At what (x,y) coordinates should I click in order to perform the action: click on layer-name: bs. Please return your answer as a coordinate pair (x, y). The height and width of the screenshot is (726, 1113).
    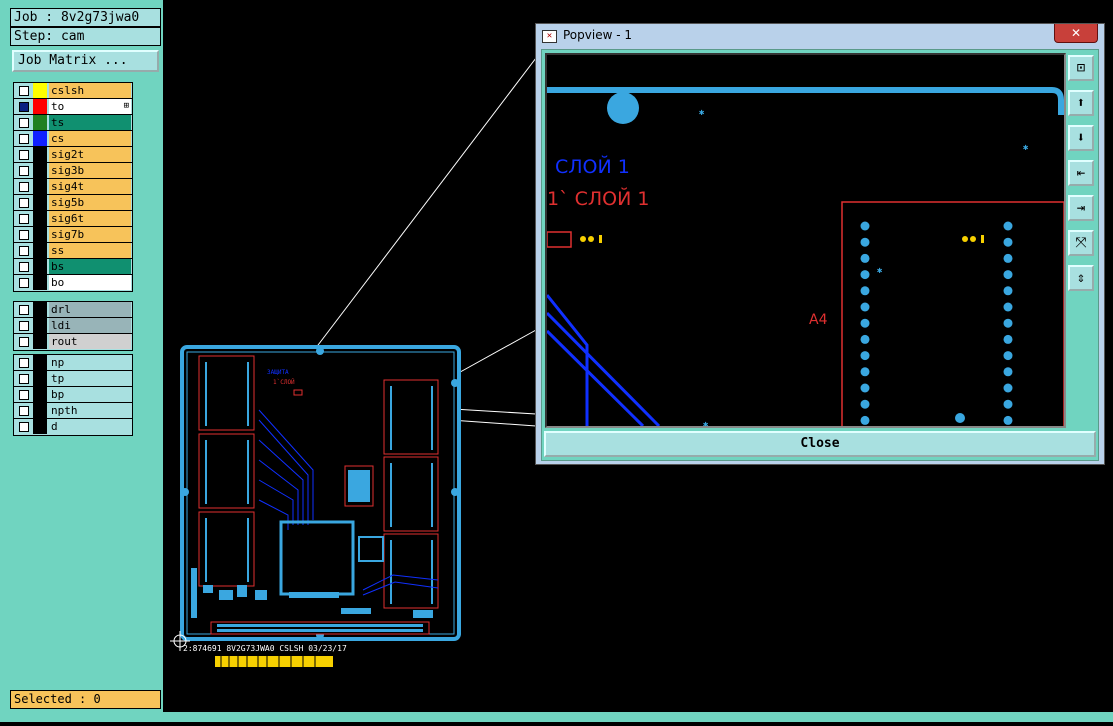
    Looking at the image, I should click on (90, 266).